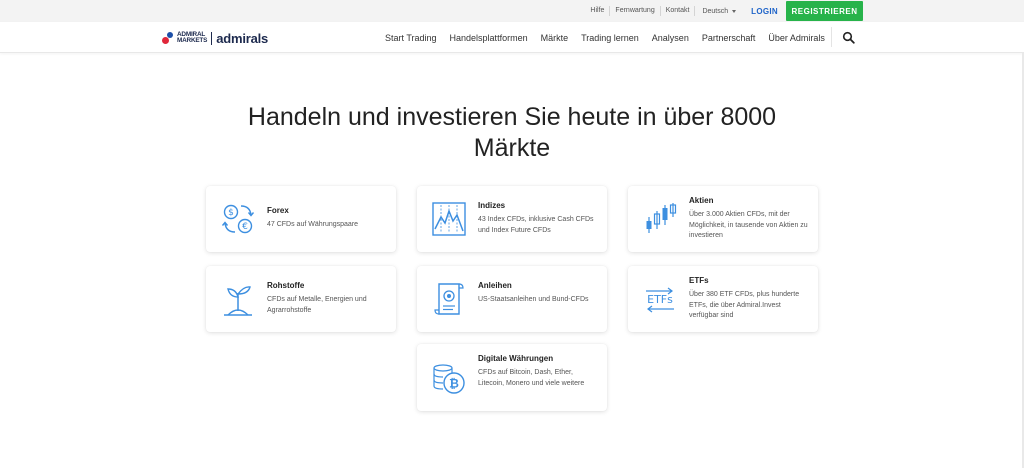  What do you see at coordinates (411, 38) in the screenshot?
I see `nav-item-start-trading: Start Trading` at bounding box center [411, 38].